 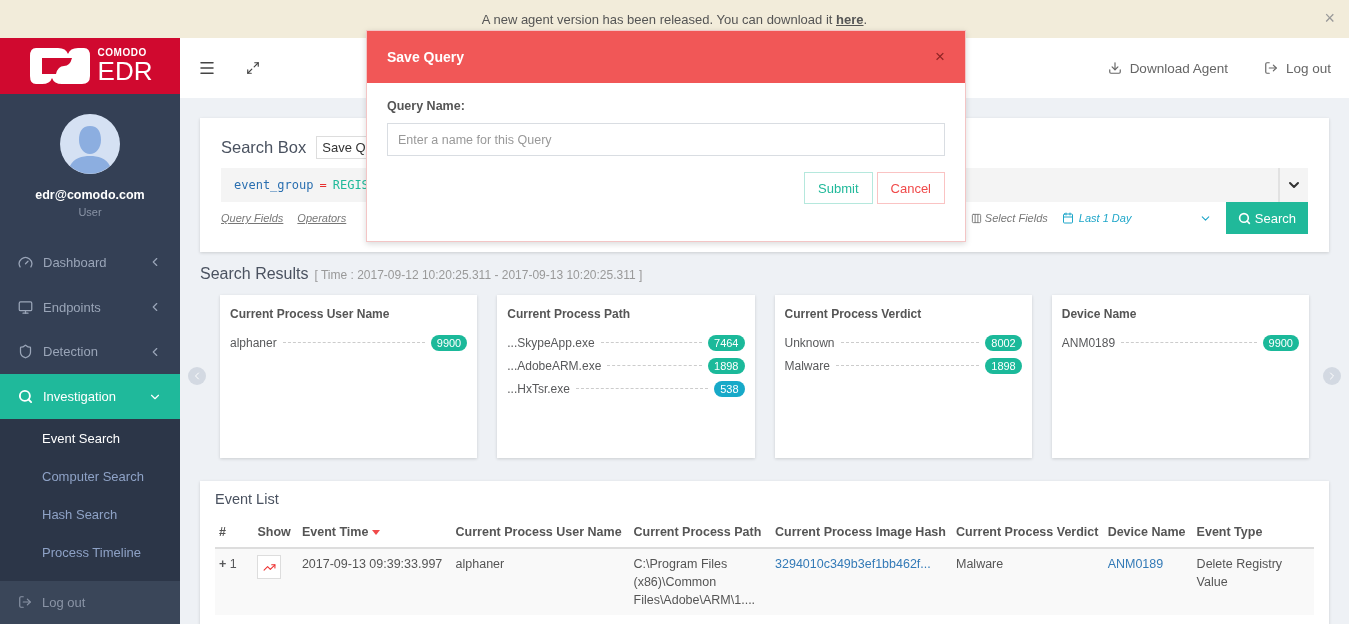 I want to click on menu-icon, so click(x=207, y=68).